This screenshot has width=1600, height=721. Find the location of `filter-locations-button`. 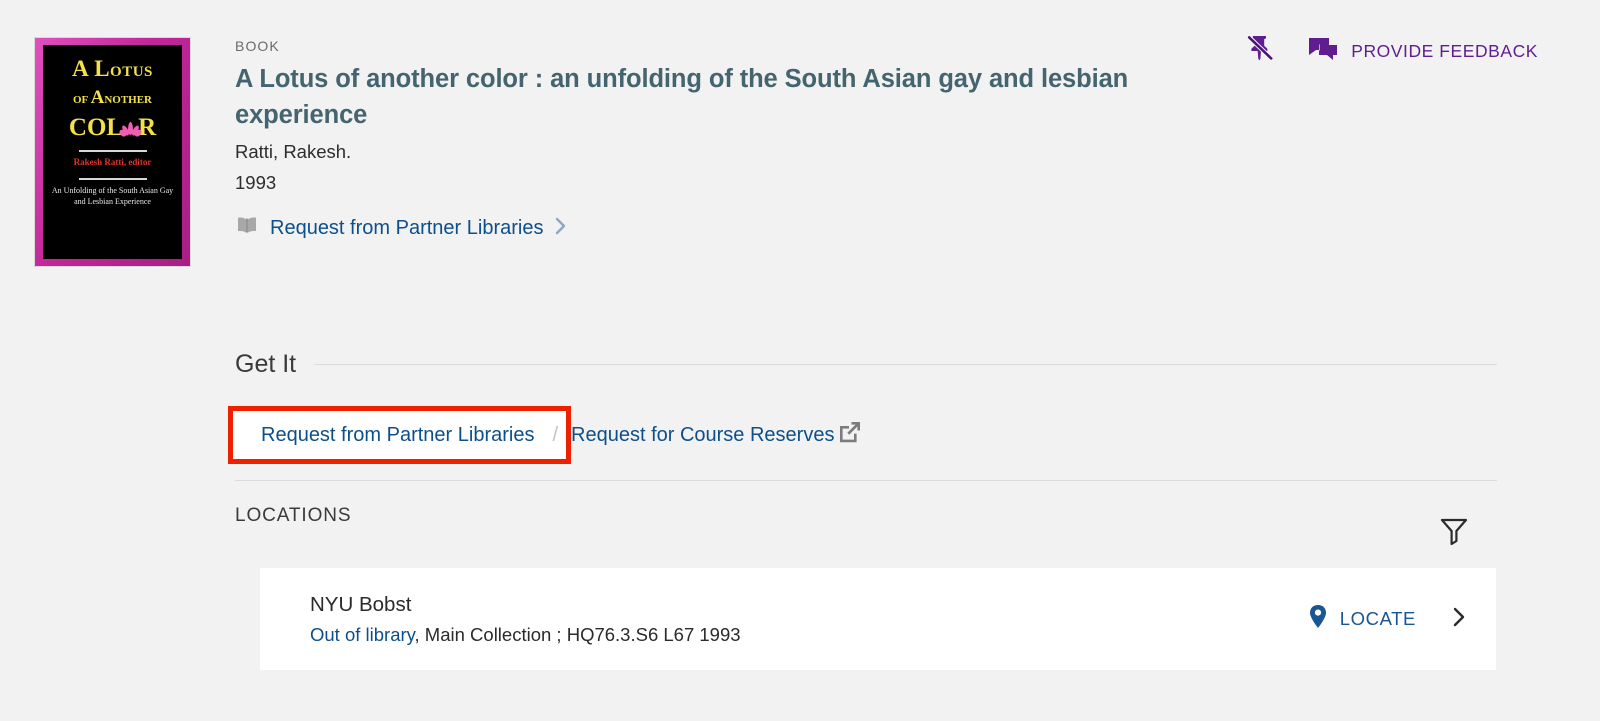

filter-locations-button is located at coordinates (1454, 532).